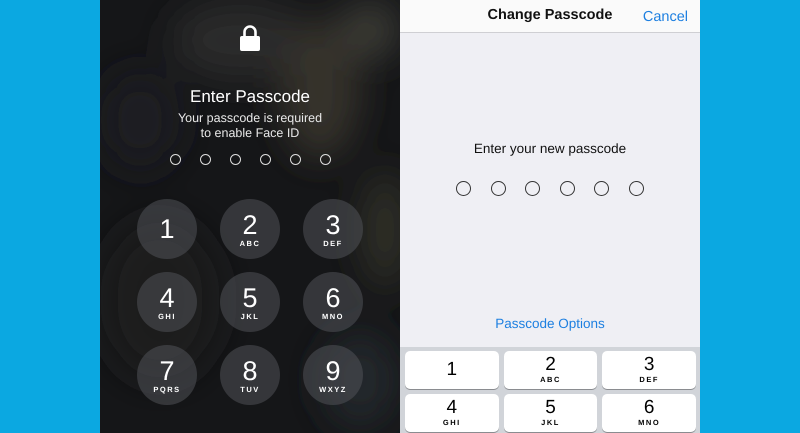 The width and height of the screenshot is (800, 433). What do you see at coordinates (250, 38) in the screenshot?
I see `lock-icon` at bounding box center [250, 38].